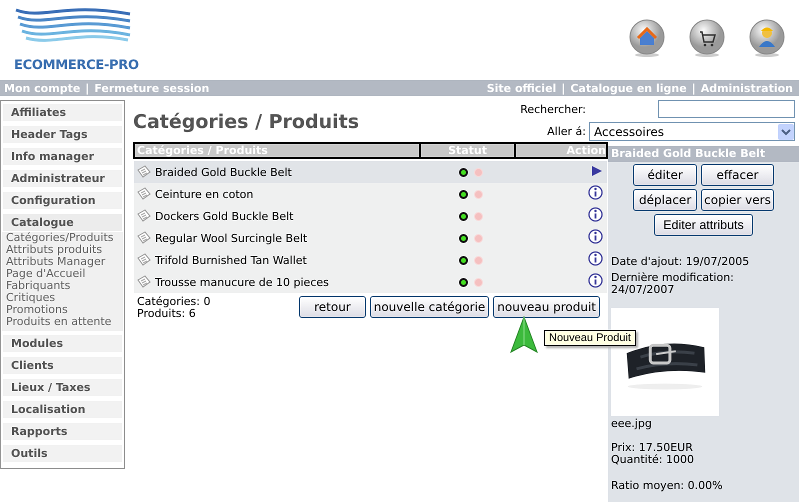 This screenshot has width=799, height=502. Describe the element at coordinates (64, 250) in the screenshot. I see `submenu-link: Attributs produits` at that location.